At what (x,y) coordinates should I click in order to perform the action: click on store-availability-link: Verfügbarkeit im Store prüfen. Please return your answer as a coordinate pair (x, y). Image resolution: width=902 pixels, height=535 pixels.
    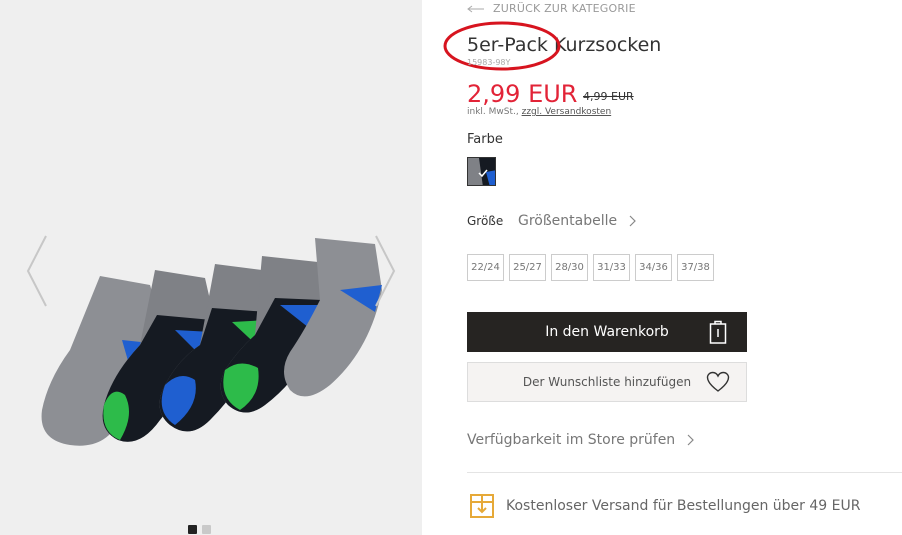
    Looking at the image, I should click on (581, 440).